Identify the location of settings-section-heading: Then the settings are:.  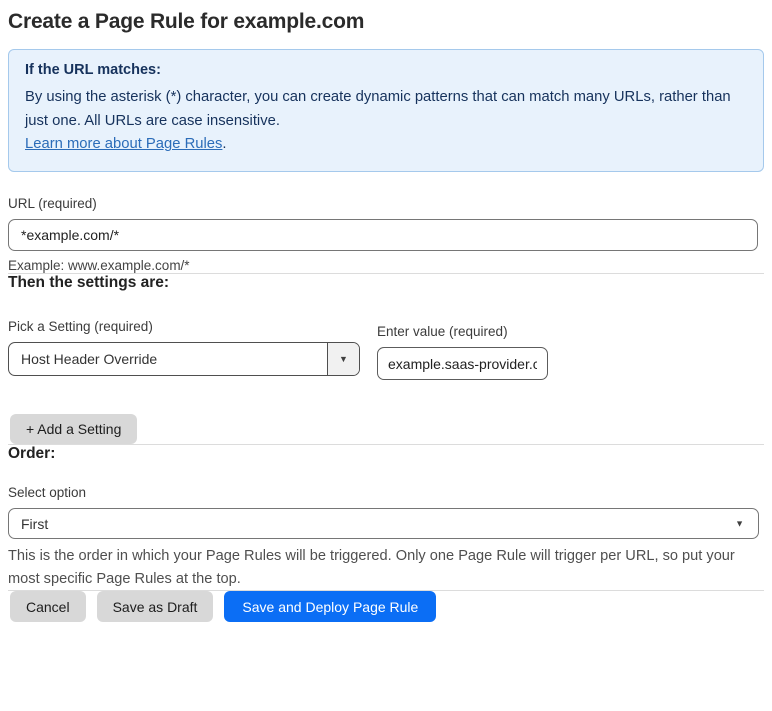
(89, 283).